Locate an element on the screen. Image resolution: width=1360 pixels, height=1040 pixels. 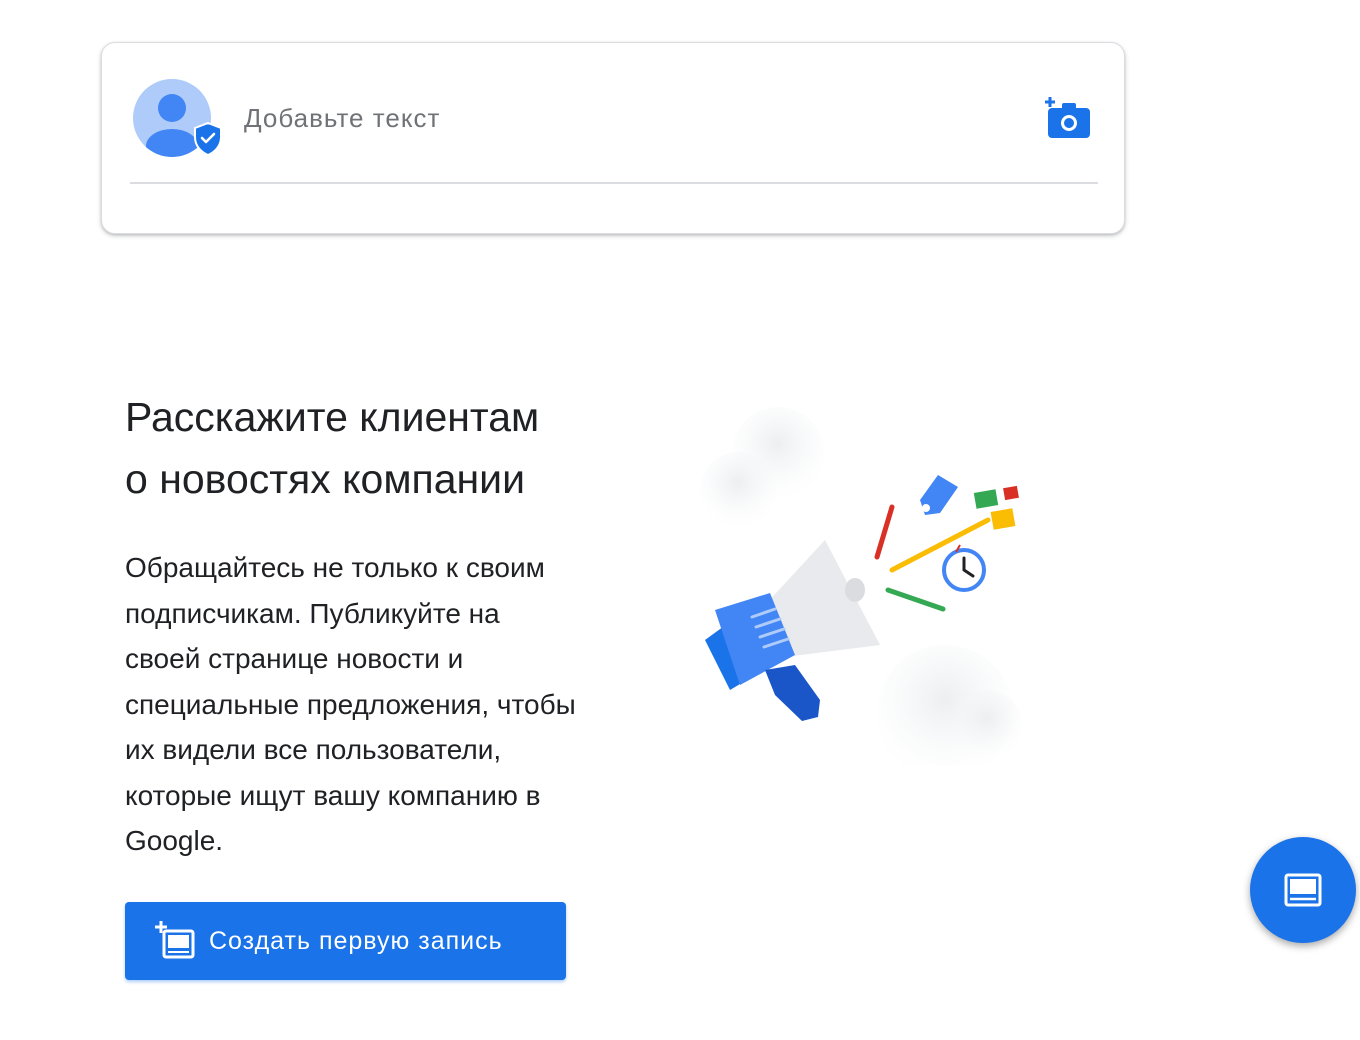
promo-text-line: которые ищут вашу компанию в is located at coordinates (333, 795).